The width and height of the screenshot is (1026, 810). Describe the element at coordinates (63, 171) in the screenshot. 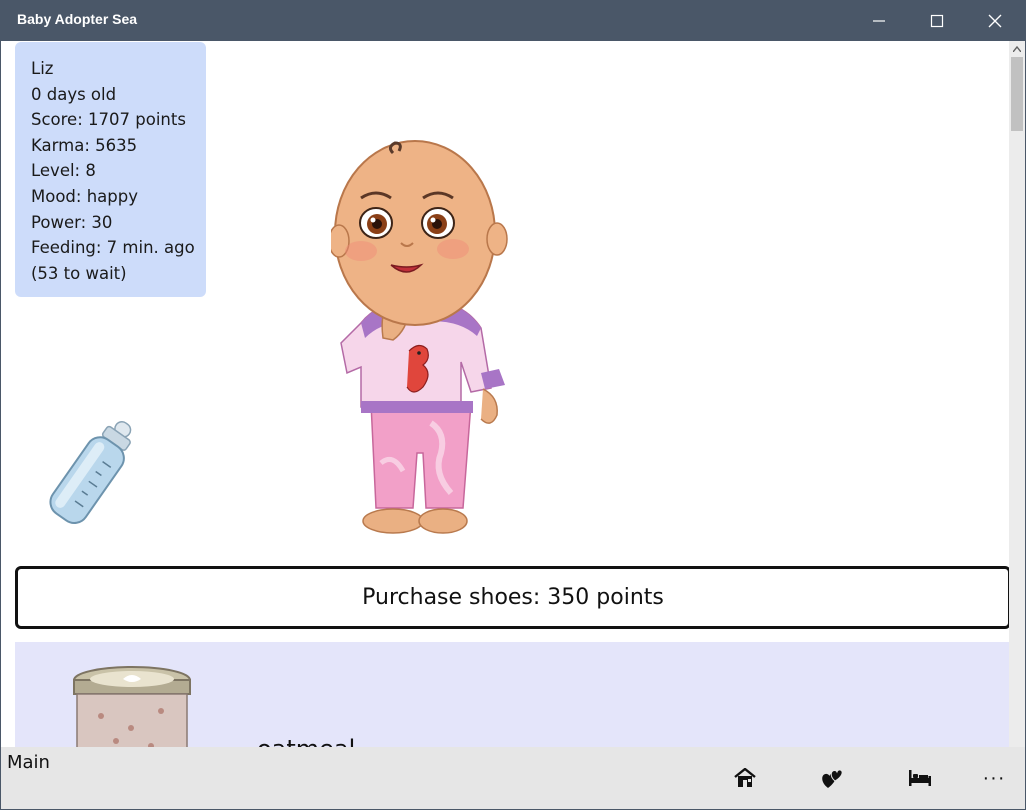

I see `baby-level: Level: 8` at that location.